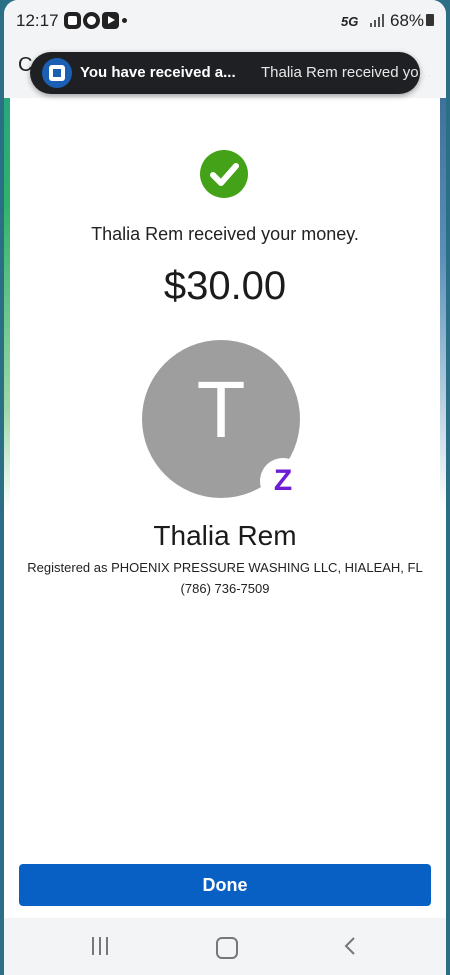  Describe the element at coordinates (221, 409) in the screenshot. I see `avatar-initial: T` at that location.